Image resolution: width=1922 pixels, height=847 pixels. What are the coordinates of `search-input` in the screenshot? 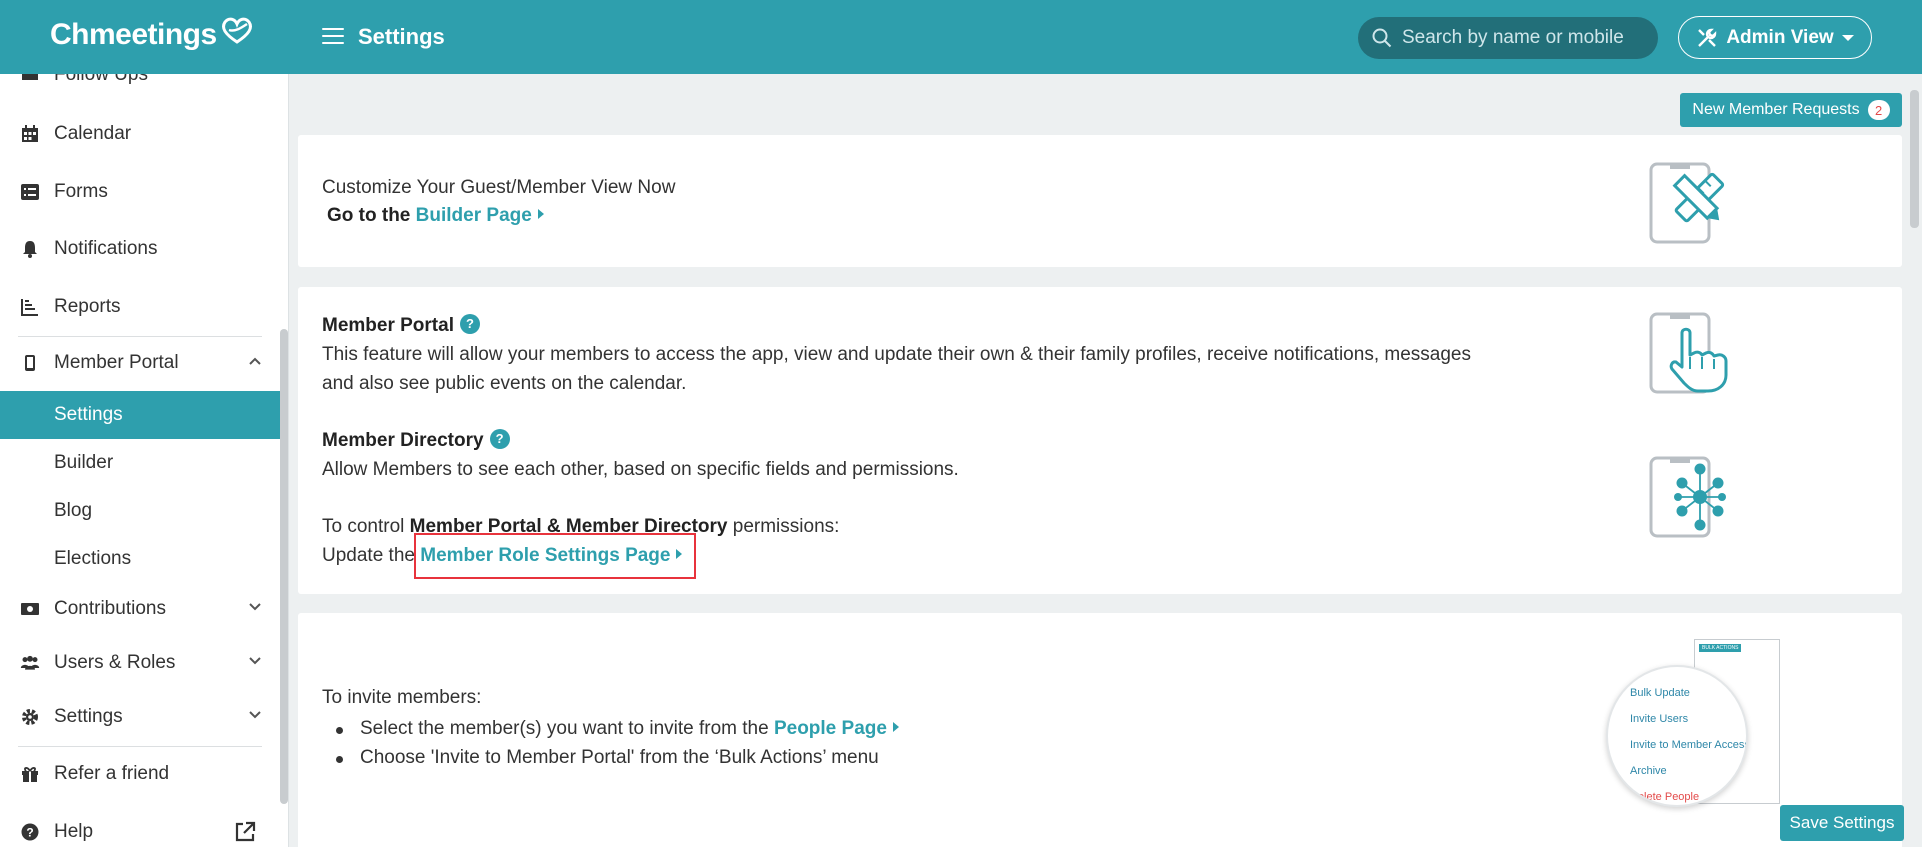 It's located at (1527, 38).